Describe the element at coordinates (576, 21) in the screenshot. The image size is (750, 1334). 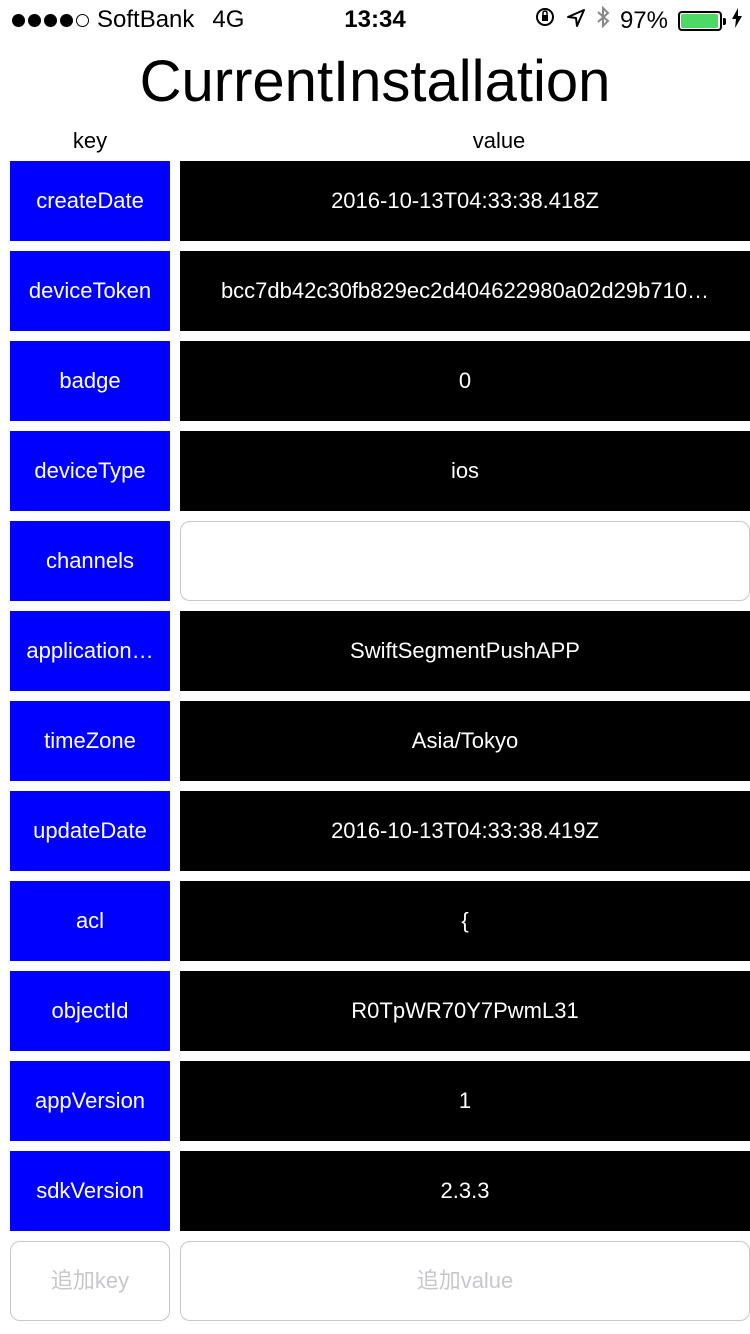
I see `location-icon` at that location.